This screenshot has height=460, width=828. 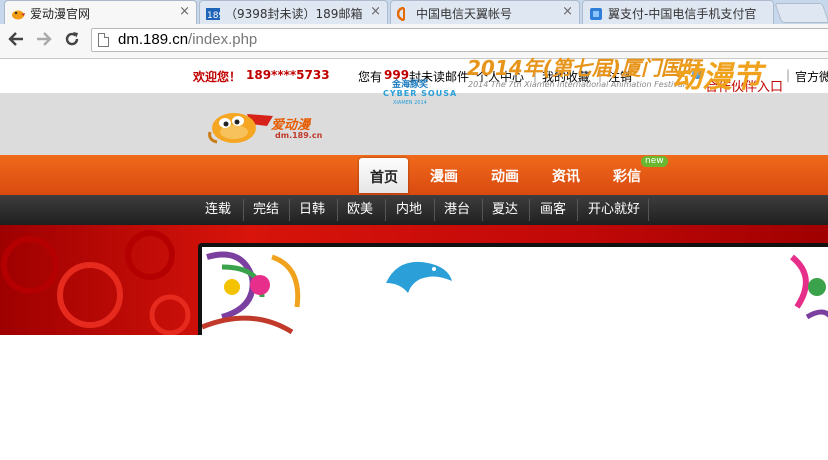 What do you see at coordinates (153, 39) in the screenshot?
I see `url-host: dm.189.cn` at bounding box center [153, 39].